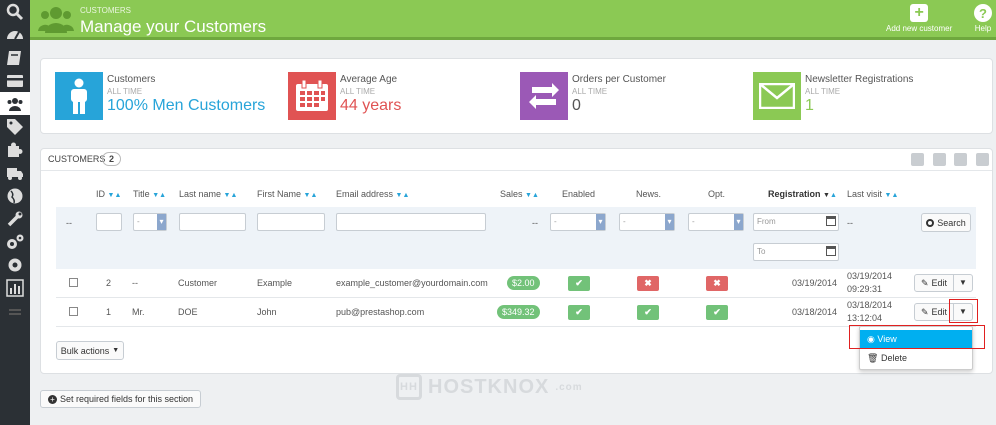 The height and width of the screenshot is (425, 996). Describe the element at coordinates (761, 251) in the screenshot. I see `to-placeholder: To` at that location.